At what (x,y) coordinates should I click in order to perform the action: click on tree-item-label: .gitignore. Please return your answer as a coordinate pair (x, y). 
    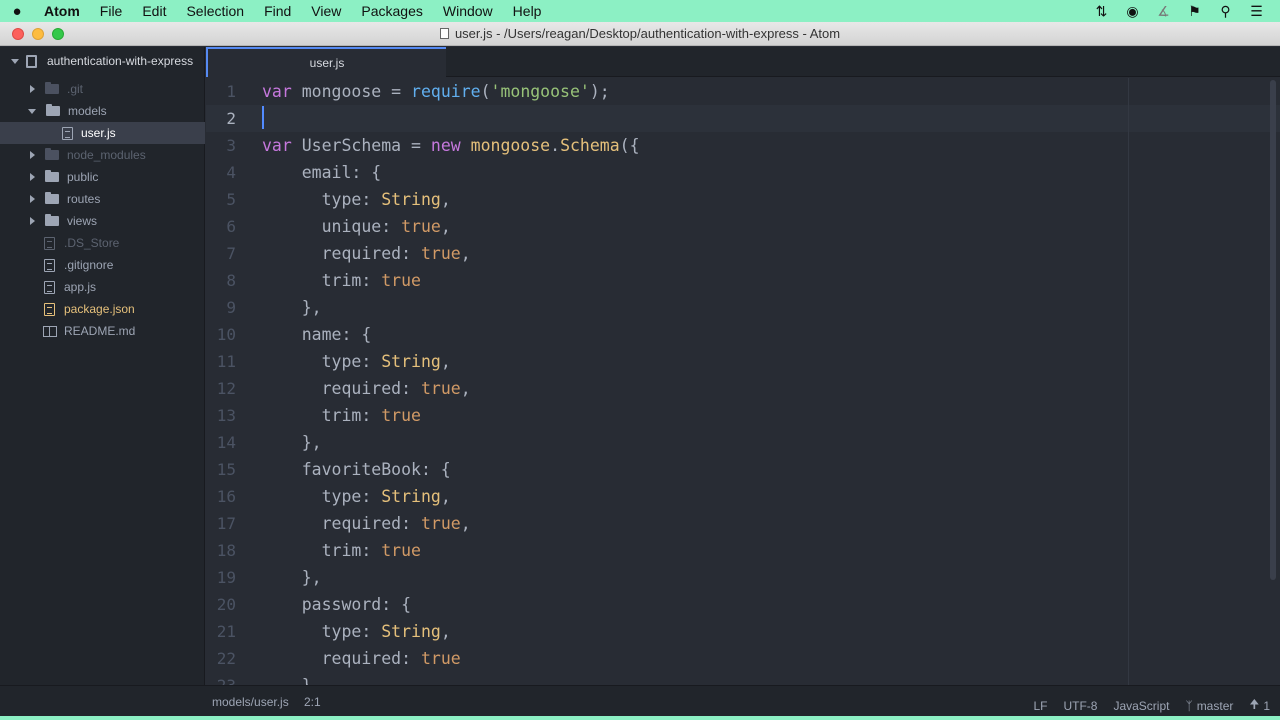
    Looking at the image, I should click on (89, 265).